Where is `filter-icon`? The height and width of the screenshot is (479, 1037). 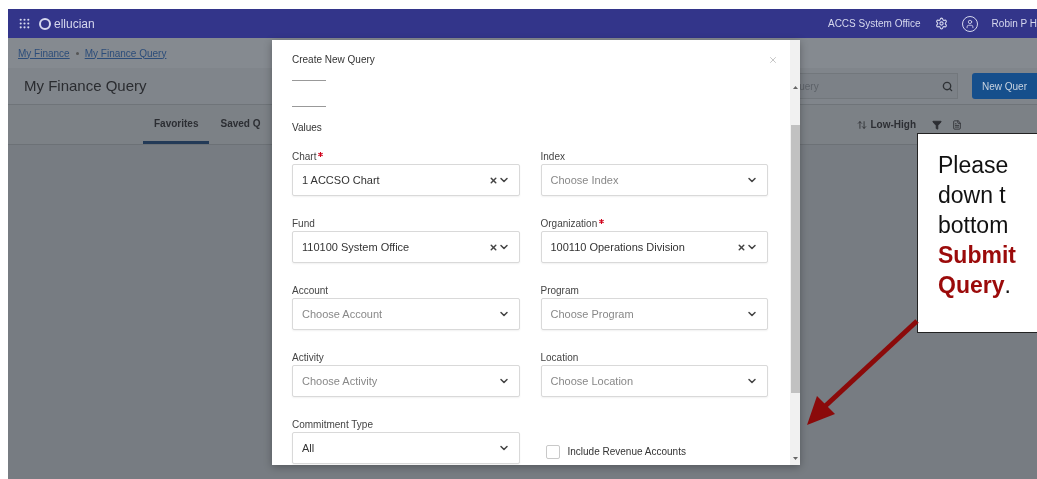 filter-icon is located at coordinates (937, 124).